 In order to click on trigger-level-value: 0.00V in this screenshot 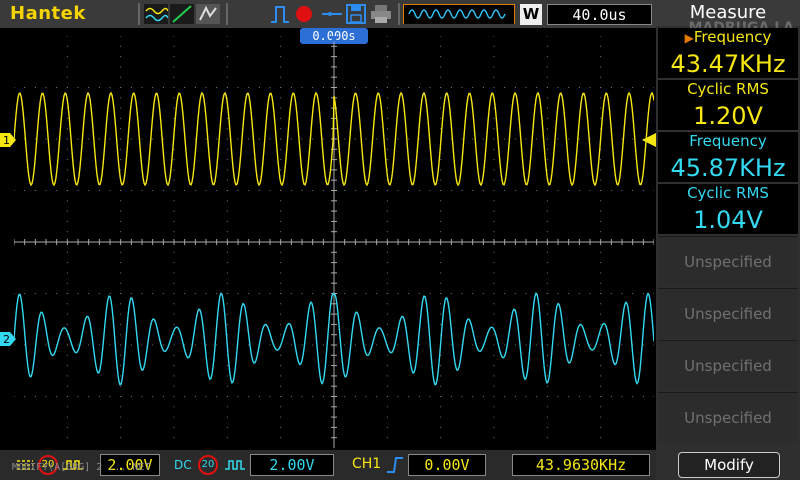, I will do `click(447, 465)`.